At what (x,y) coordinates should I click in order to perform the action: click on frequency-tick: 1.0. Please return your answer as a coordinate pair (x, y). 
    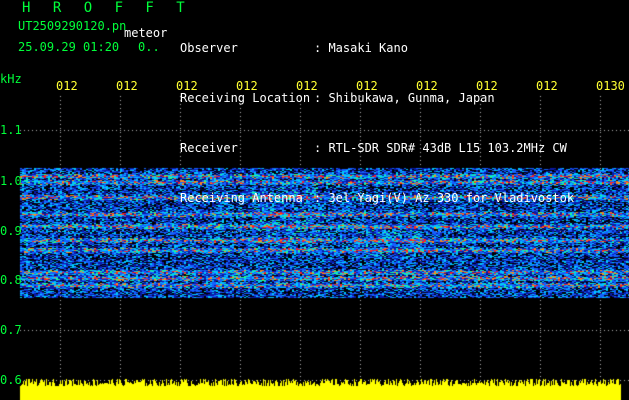
    Looking at the image, I should click on (11, 181).